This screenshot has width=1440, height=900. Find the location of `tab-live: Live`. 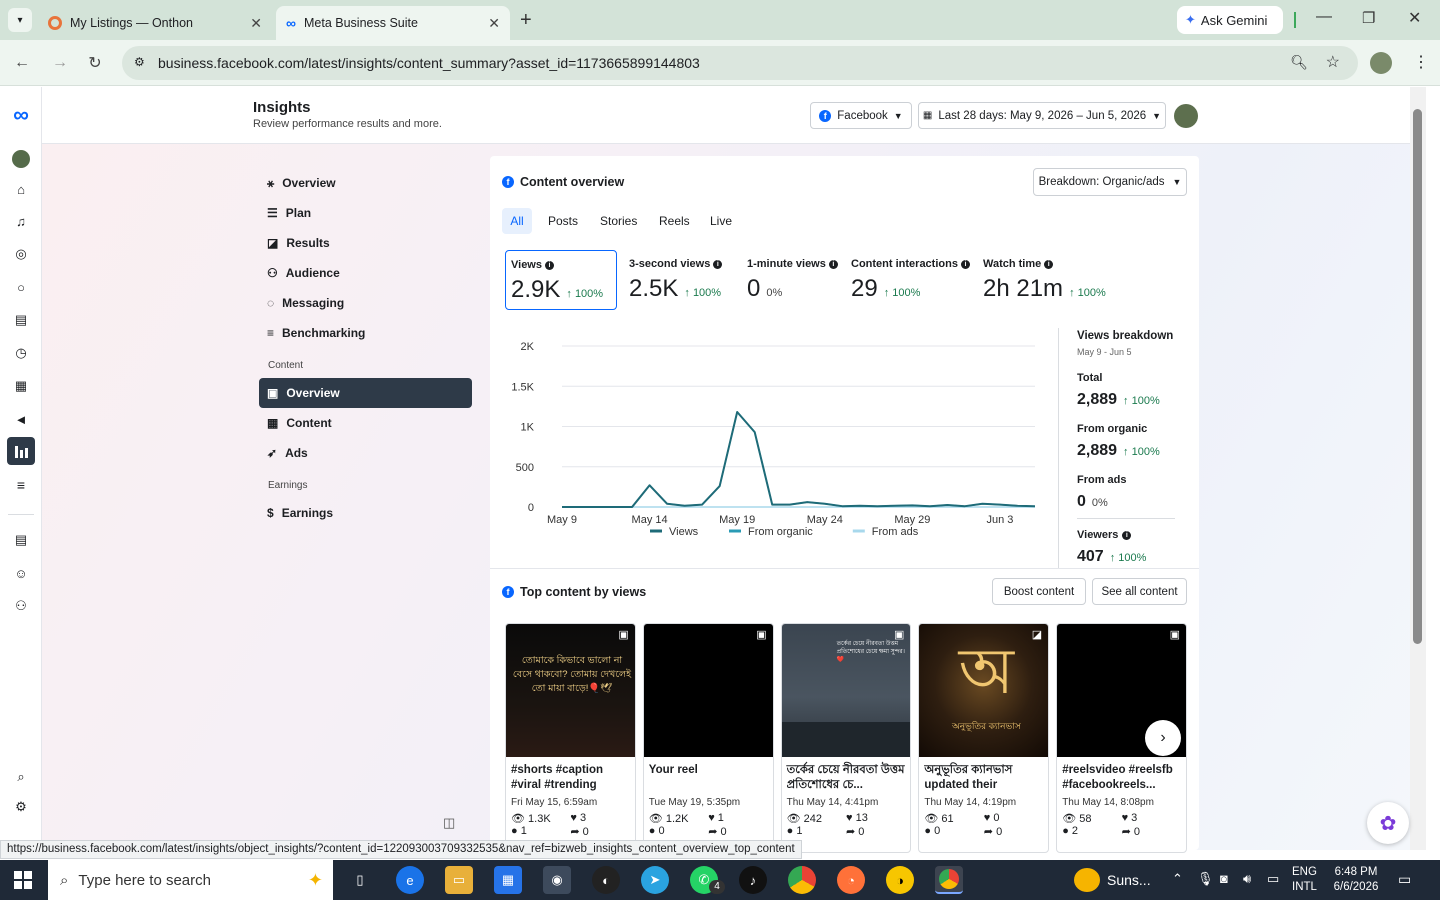

tab-live: Live is located at coordinates (721, 221).